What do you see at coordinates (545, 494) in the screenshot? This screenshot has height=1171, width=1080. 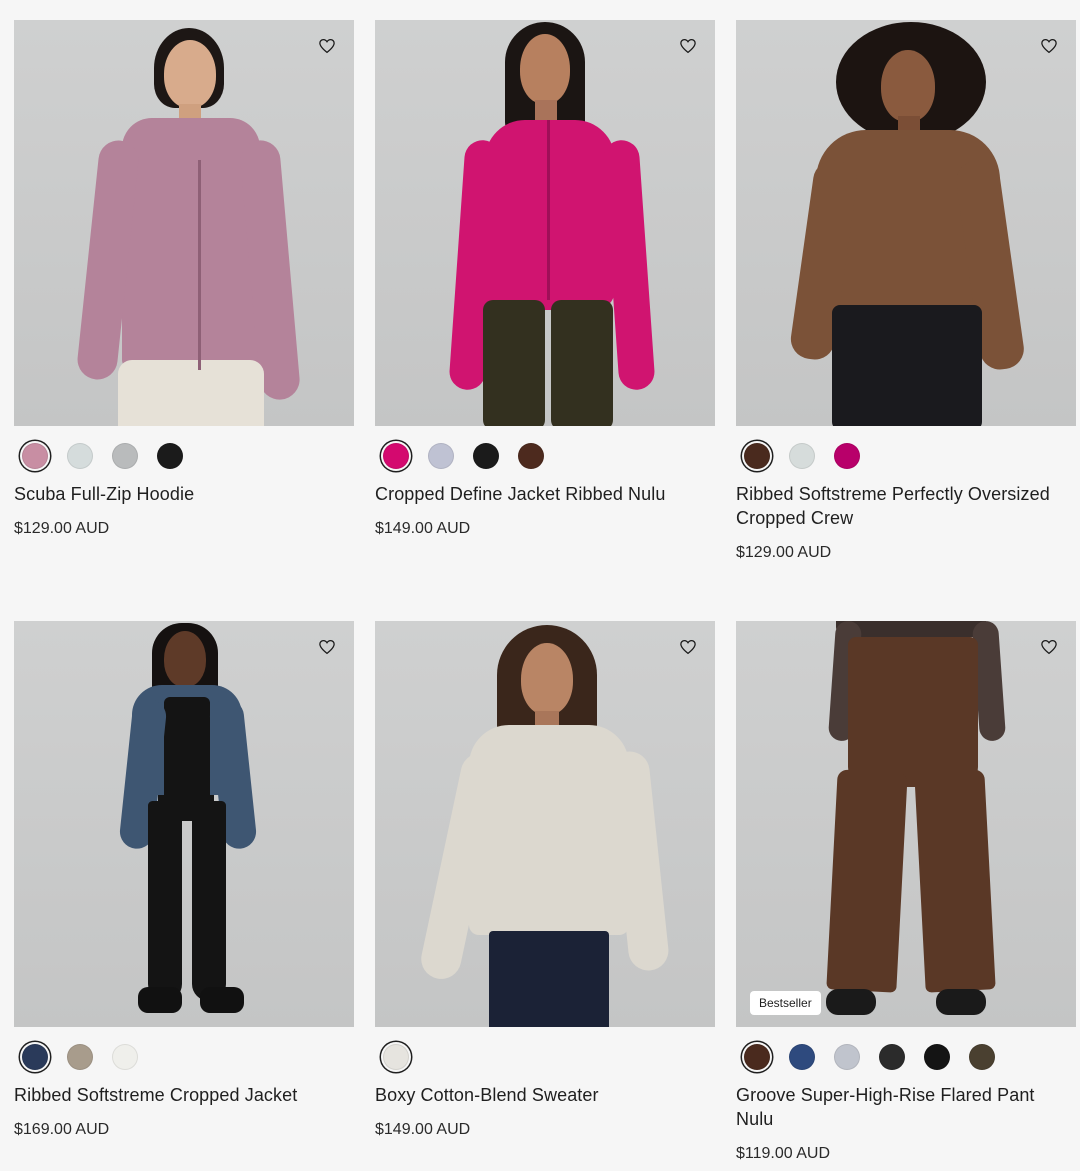 I see `product-name: Cropped Define Jacket Ribbed Nulu` at bounding box center [545, 494].